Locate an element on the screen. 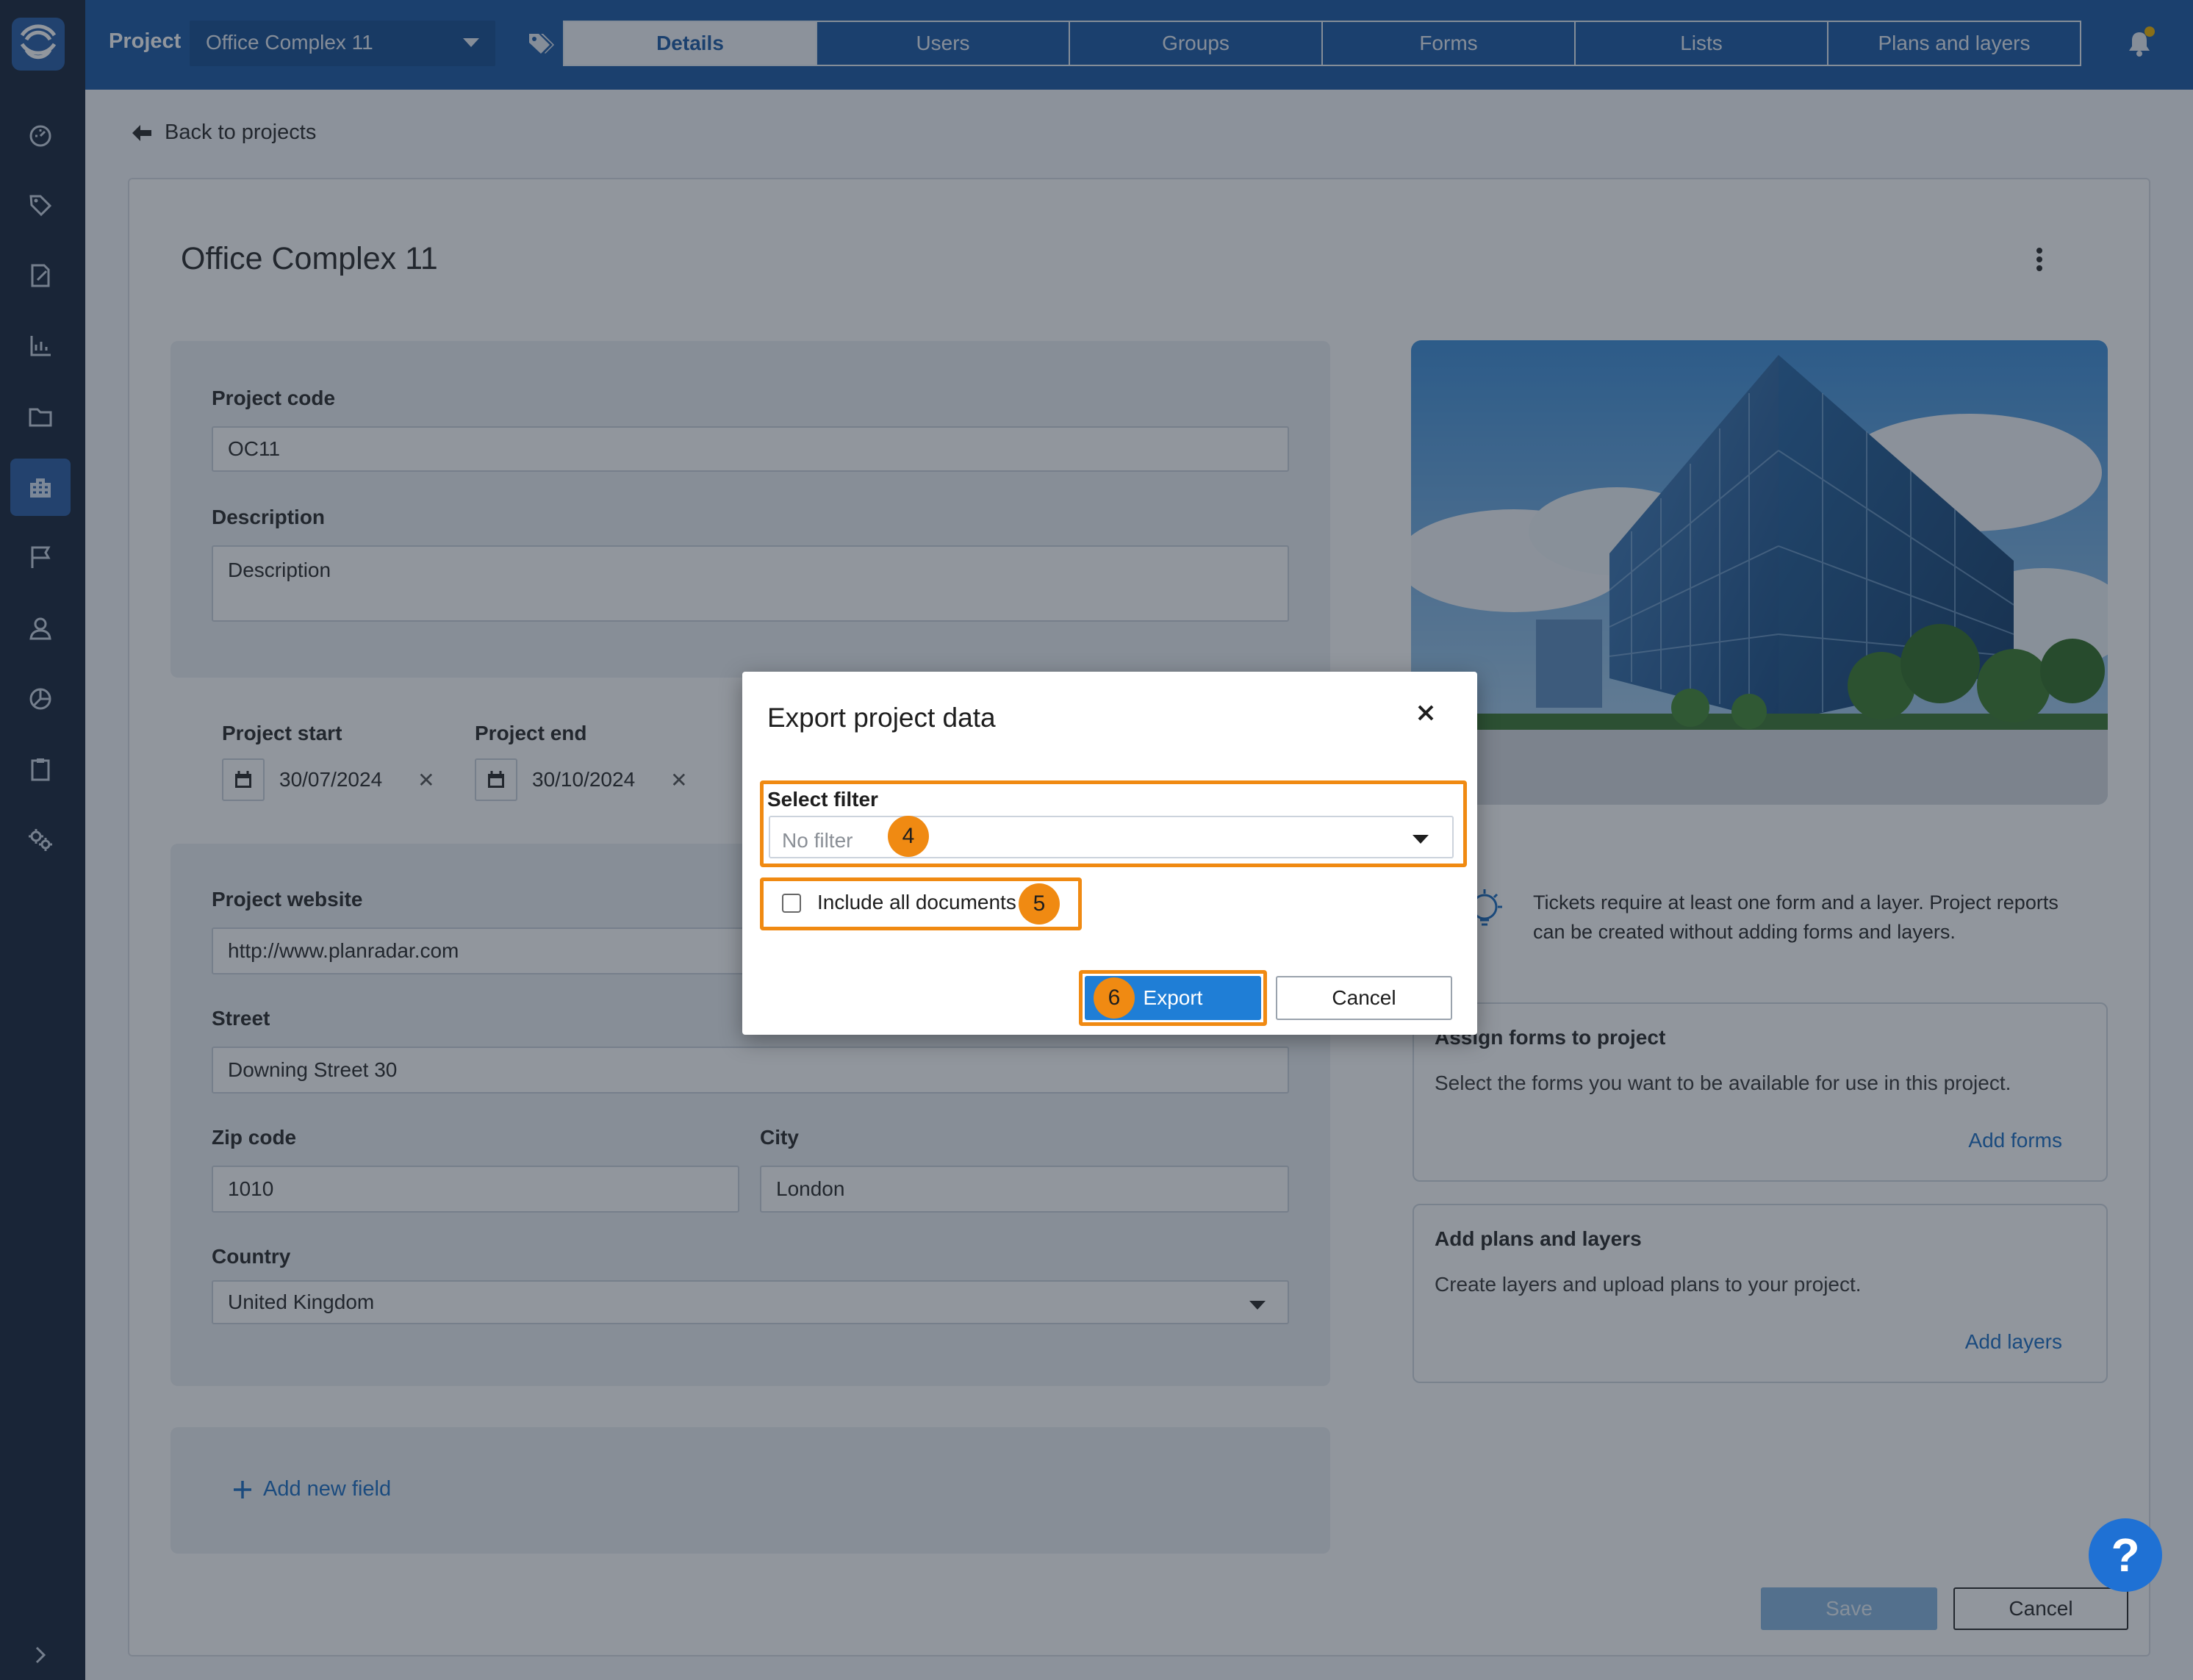 Image resolution: width=2193 pixels, height=1680 pixels. select-filter-label: Select filter is located at coordinates (822, 799).